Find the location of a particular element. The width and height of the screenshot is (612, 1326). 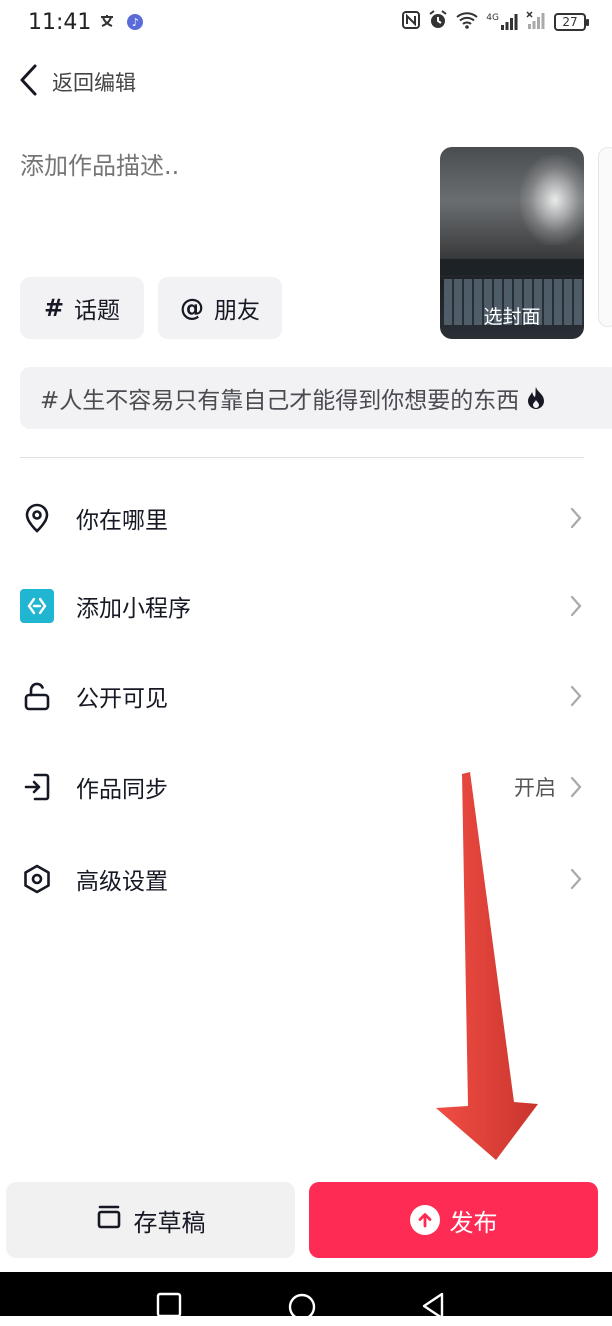

signal-4g-icon: 4G is located at coordinates (502, 22).